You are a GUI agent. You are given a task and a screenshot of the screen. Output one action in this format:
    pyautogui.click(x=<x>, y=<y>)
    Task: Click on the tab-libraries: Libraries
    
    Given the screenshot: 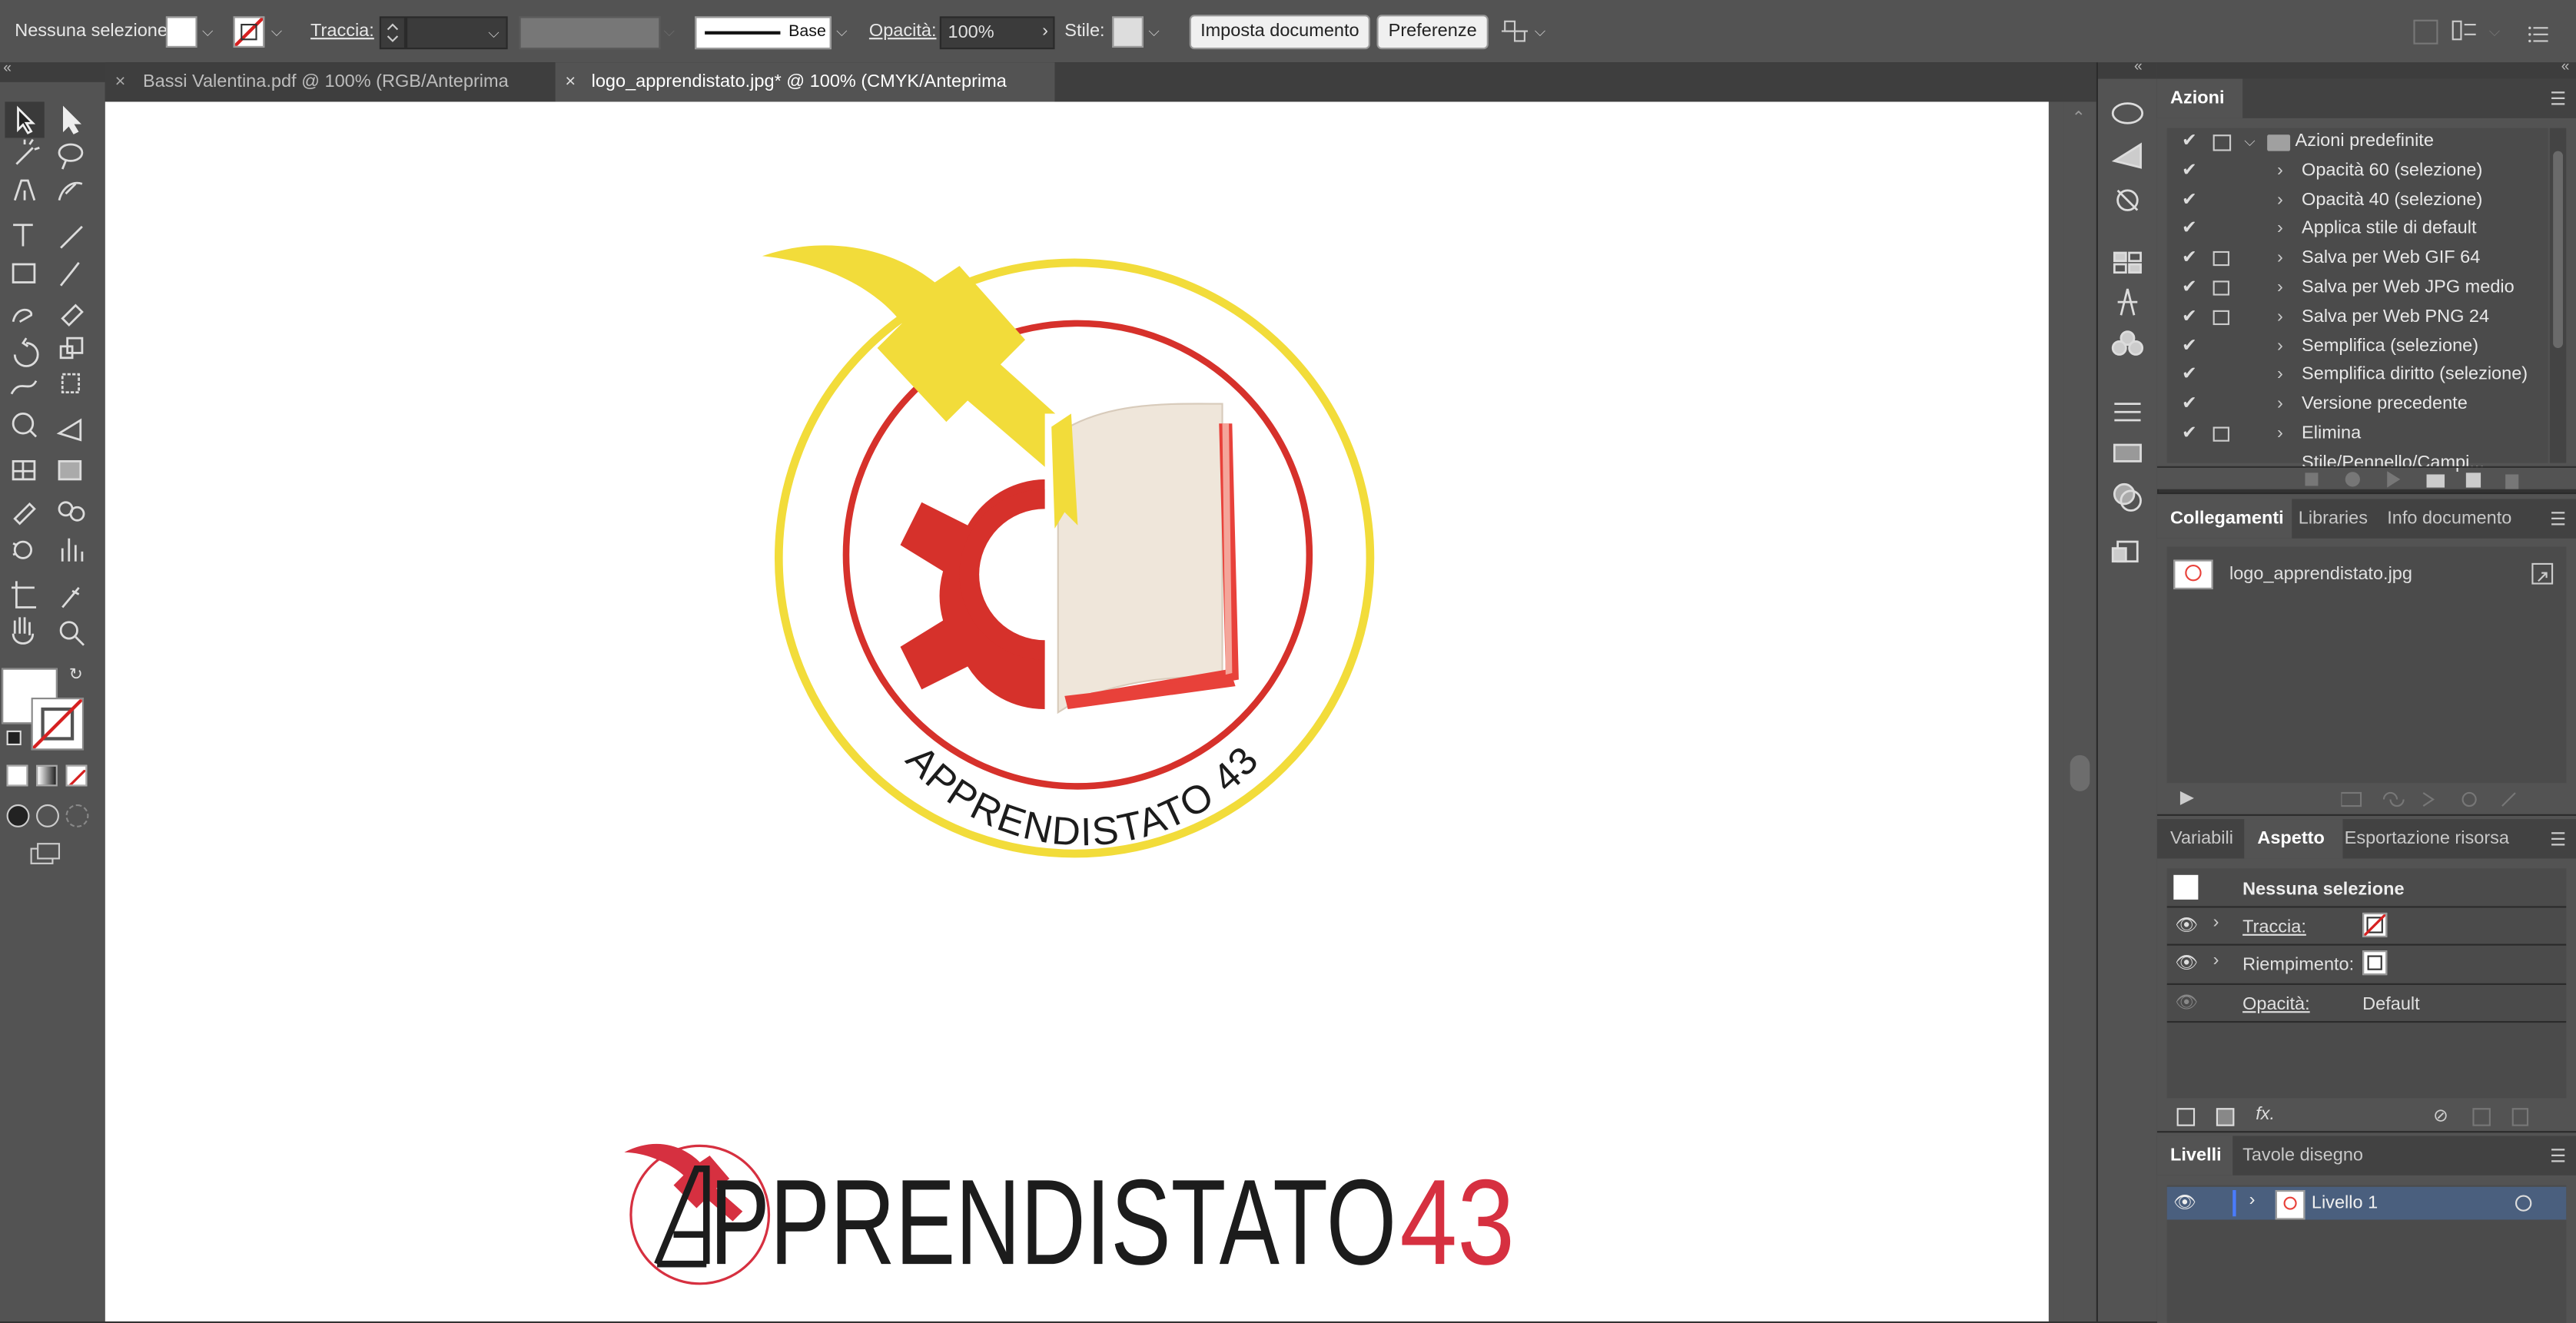 What is the action you would take?
    pyautogui.click(x=2333, y=519)
    